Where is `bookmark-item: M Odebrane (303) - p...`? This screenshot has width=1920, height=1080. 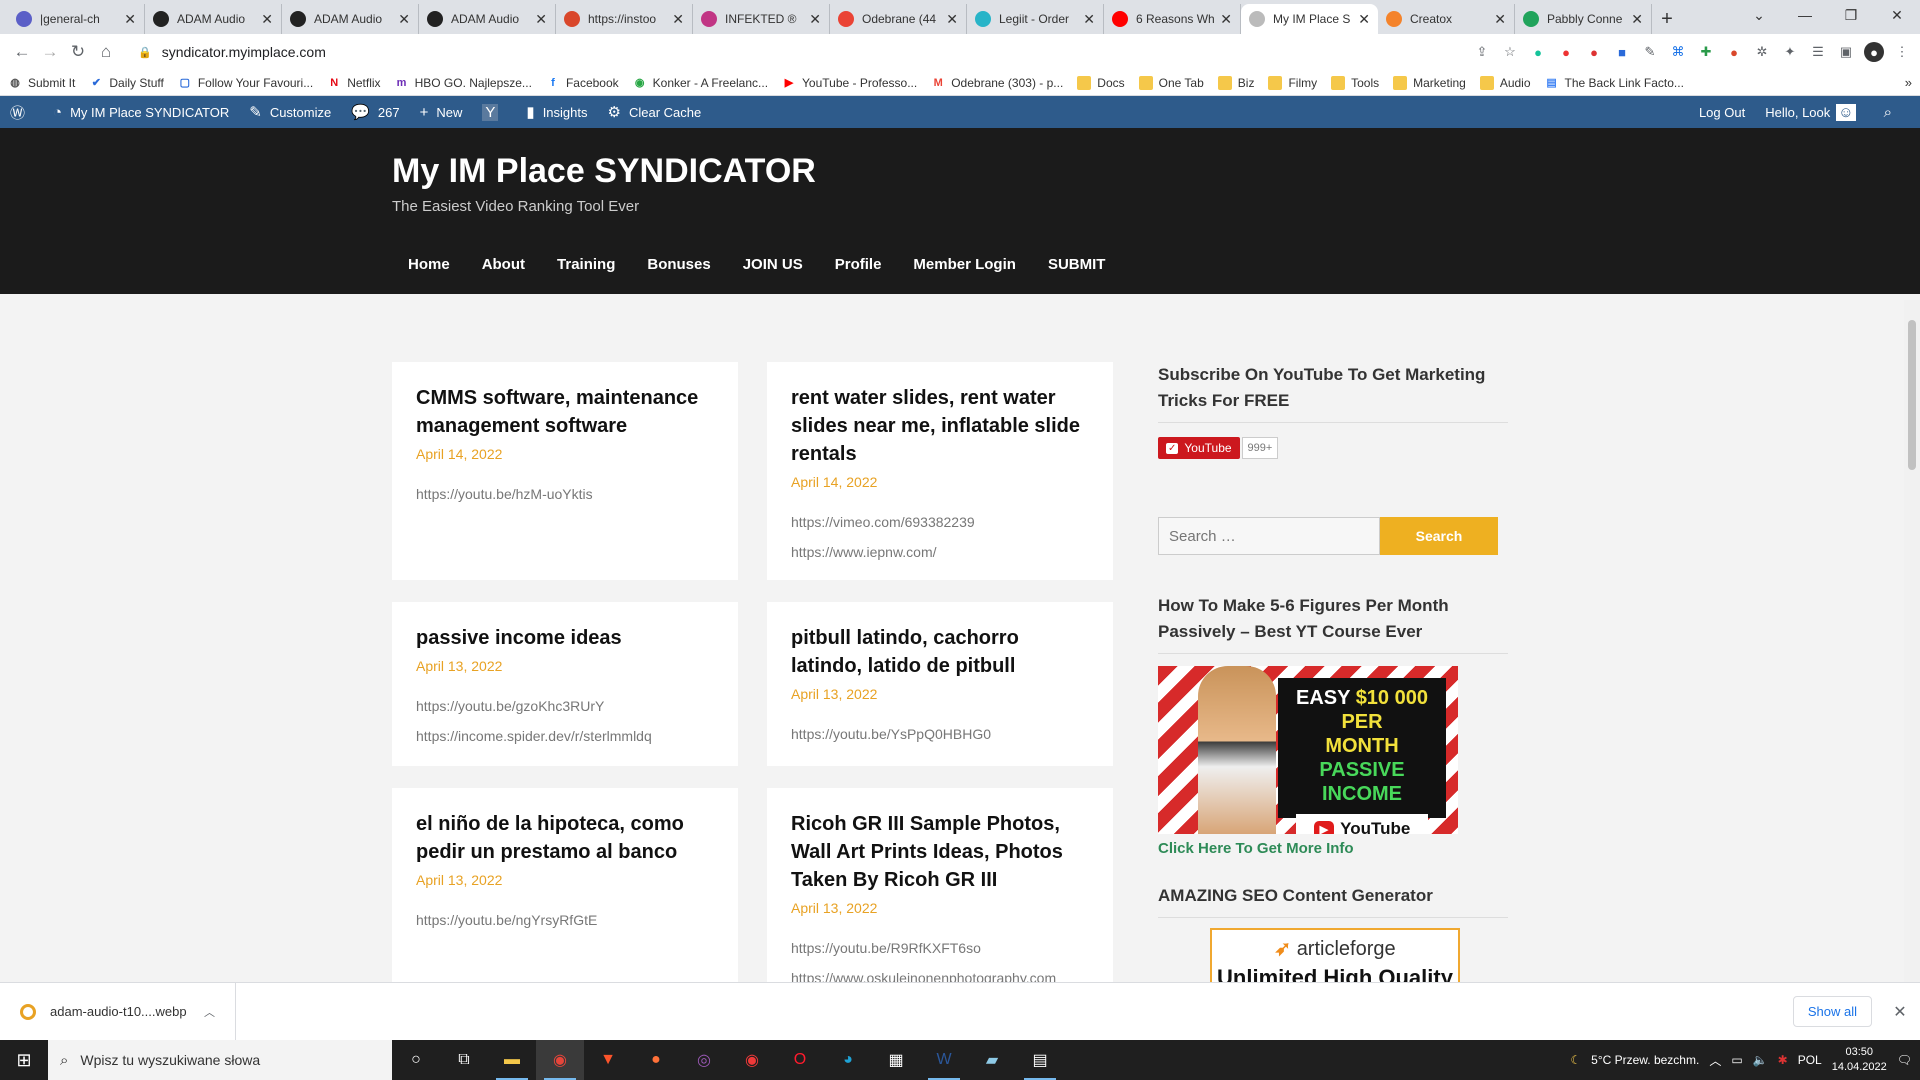 bookmark-item: M Odebrane (303) - p... is located at coordinates (997, 83).